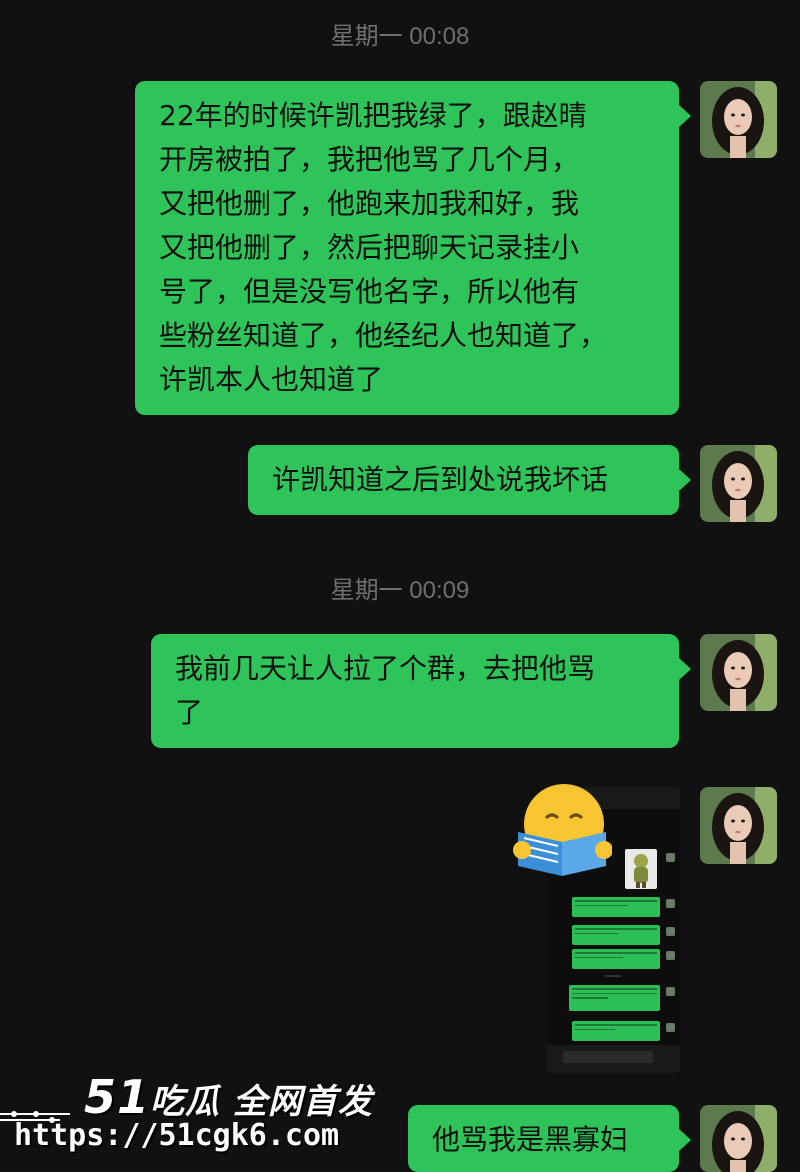  What do you see at coordinates (271, 379) in the screenshot?
I see `message-line: 许凯本人也知道了` at bounding box center [271, 379].